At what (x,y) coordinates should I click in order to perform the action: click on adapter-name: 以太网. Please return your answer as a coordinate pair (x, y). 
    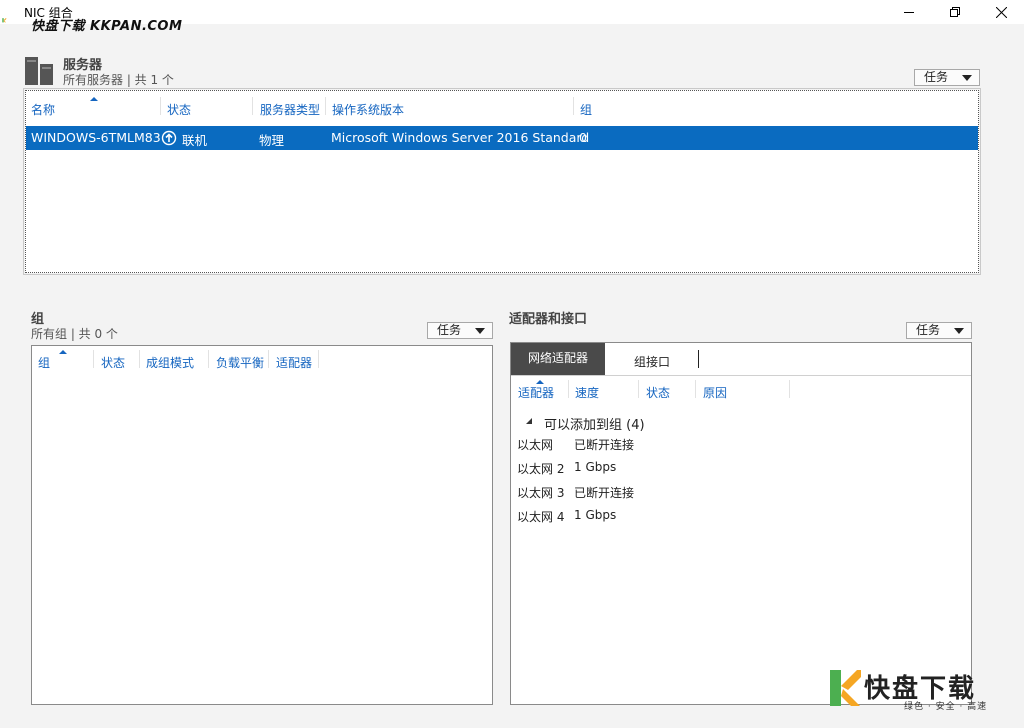
    Looking at the image, I should click on (535, 444).